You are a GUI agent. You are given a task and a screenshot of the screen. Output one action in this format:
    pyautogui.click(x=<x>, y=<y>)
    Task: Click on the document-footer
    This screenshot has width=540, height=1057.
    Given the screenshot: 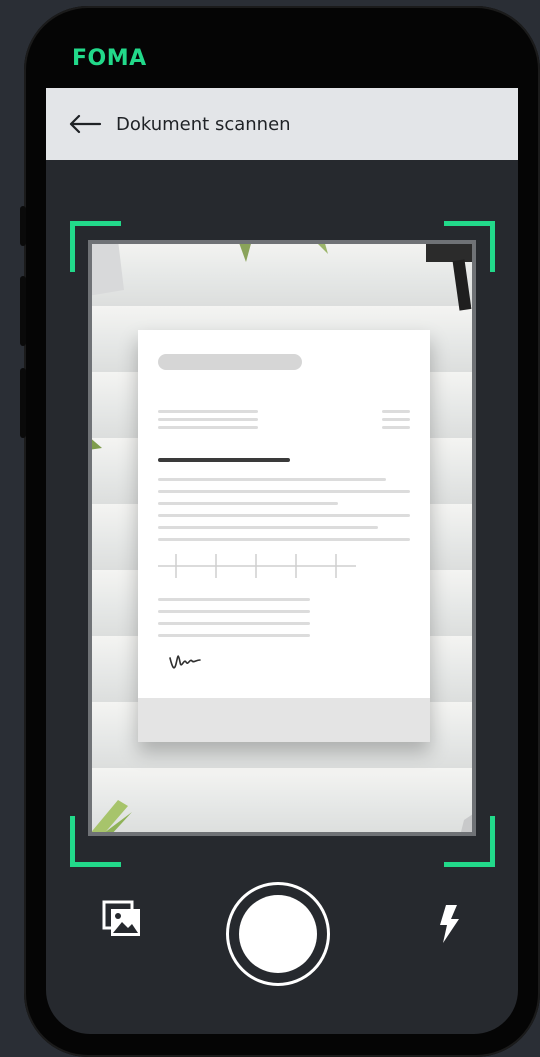 What is the action you would take?
    pyautogui.click(x=284, y=720)
    